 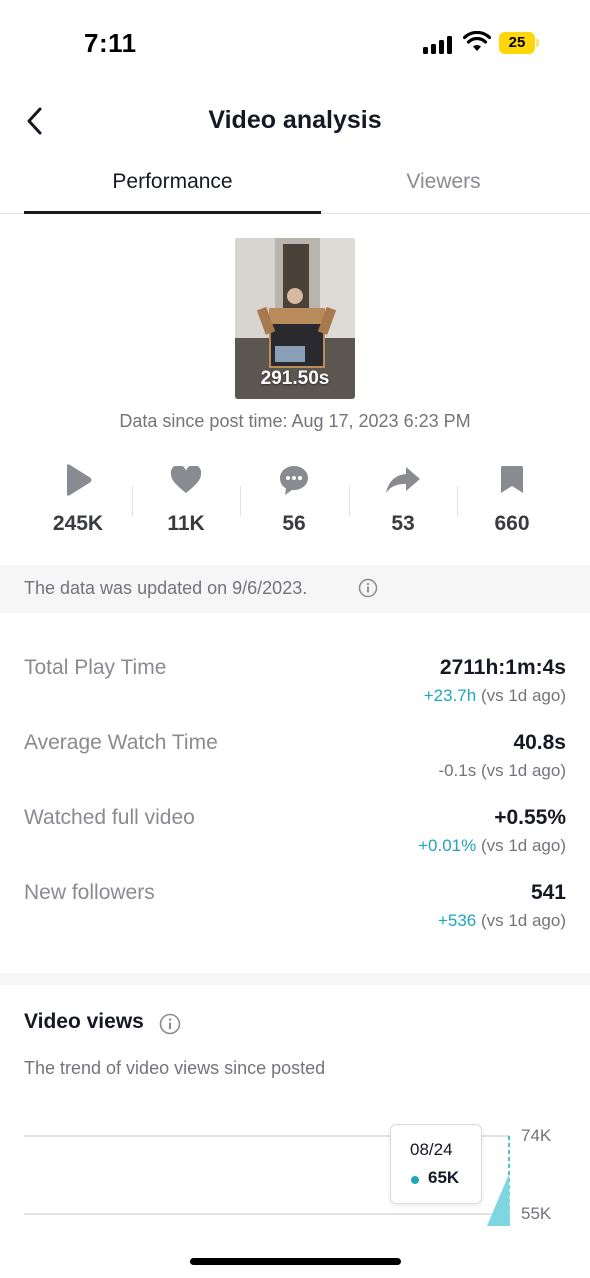 What do you see at coordinates (295, 318) in the screenshot?
I see `video-thumbnail: 291.50s` at bounding box center [295, 318].